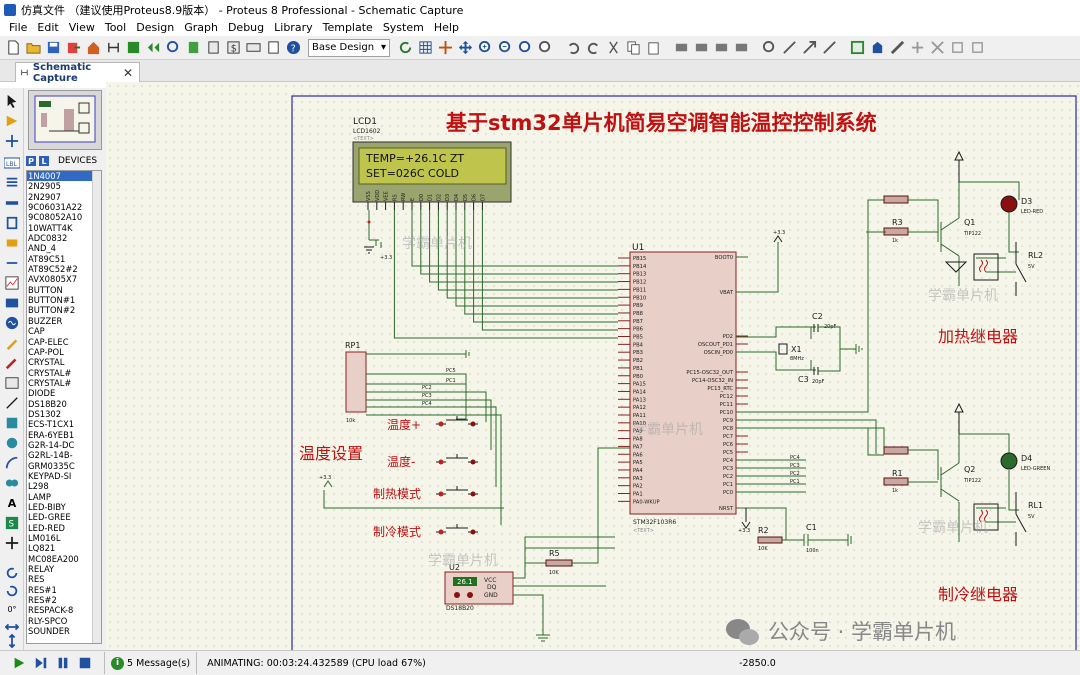  I want to click on marker-icon, so click(12, 543).